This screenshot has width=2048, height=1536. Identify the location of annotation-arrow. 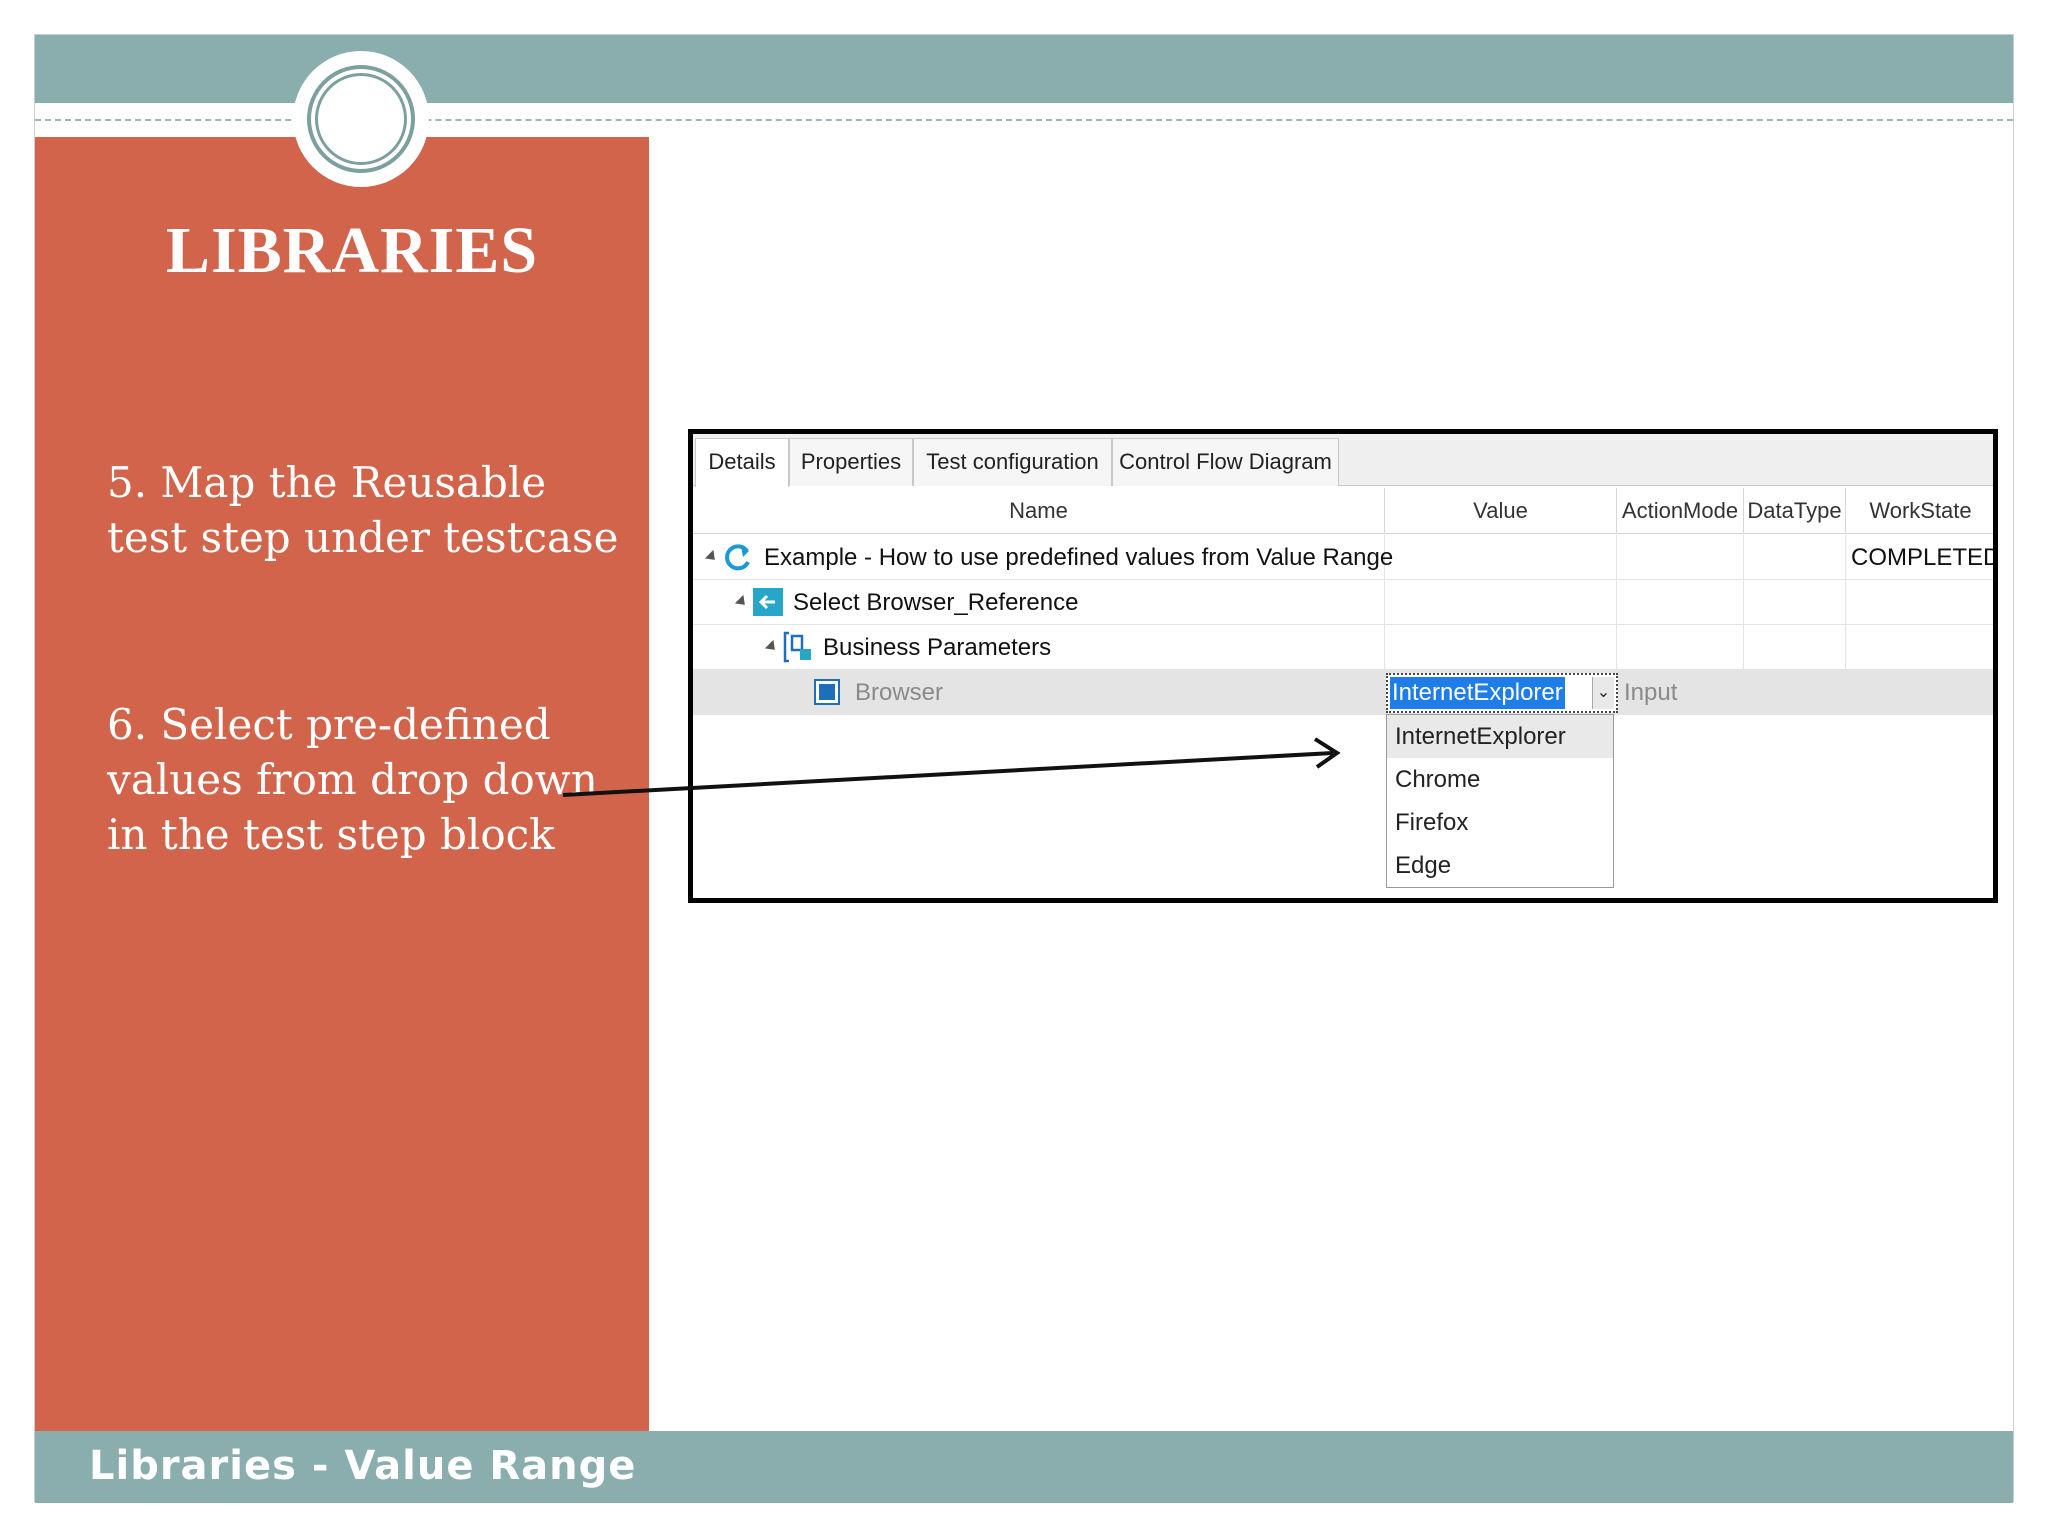
(951, 767).